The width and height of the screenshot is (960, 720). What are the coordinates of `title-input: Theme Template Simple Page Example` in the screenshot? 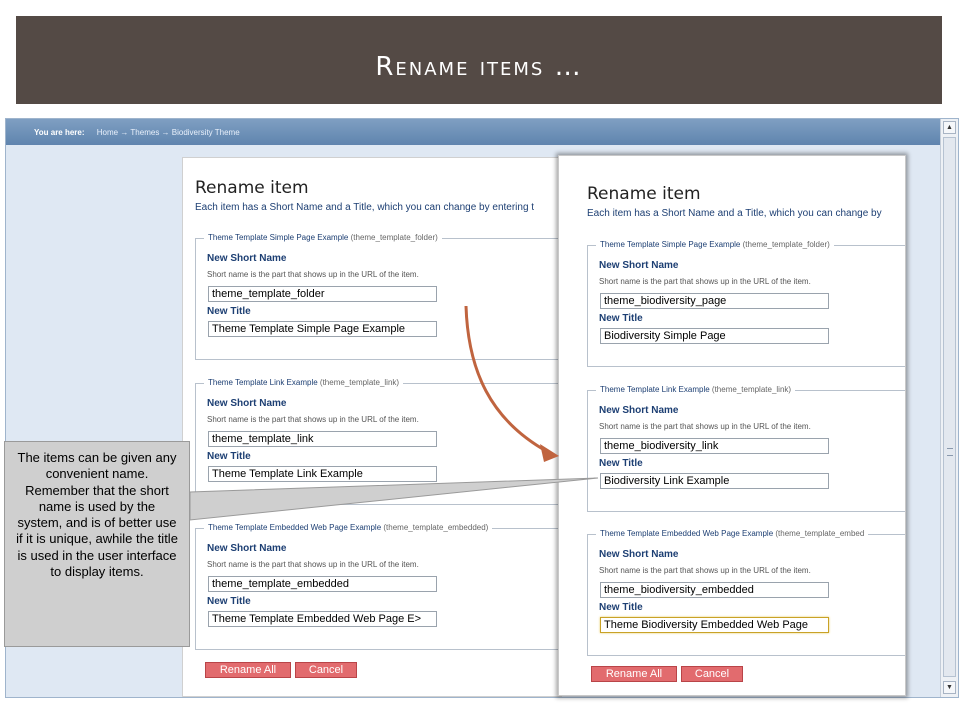 It's located at (322, 329).